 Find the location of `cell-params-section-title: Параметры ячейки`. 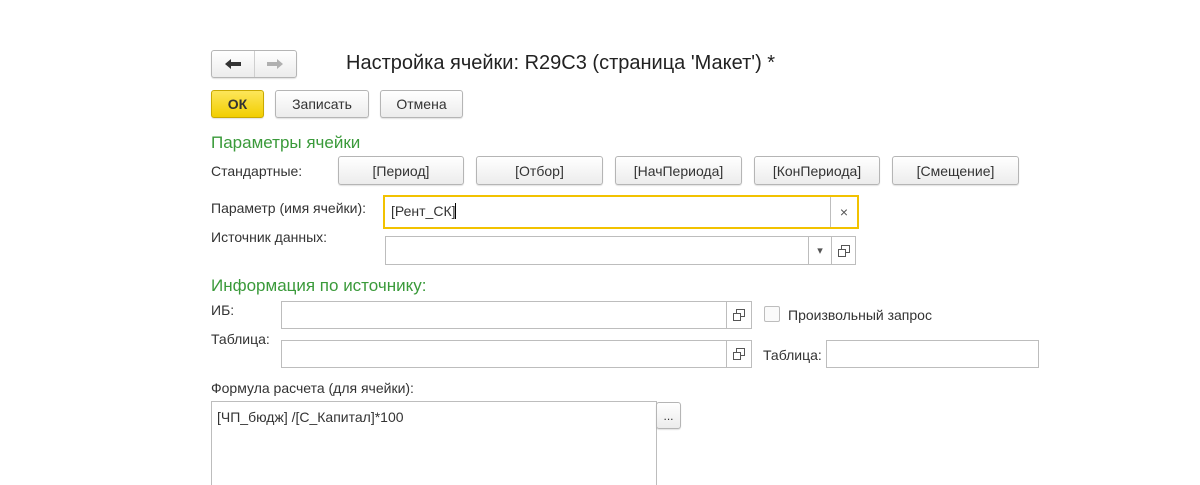

cell-params-section-title: Параметры ячейки is located at coordinates (286, 142).